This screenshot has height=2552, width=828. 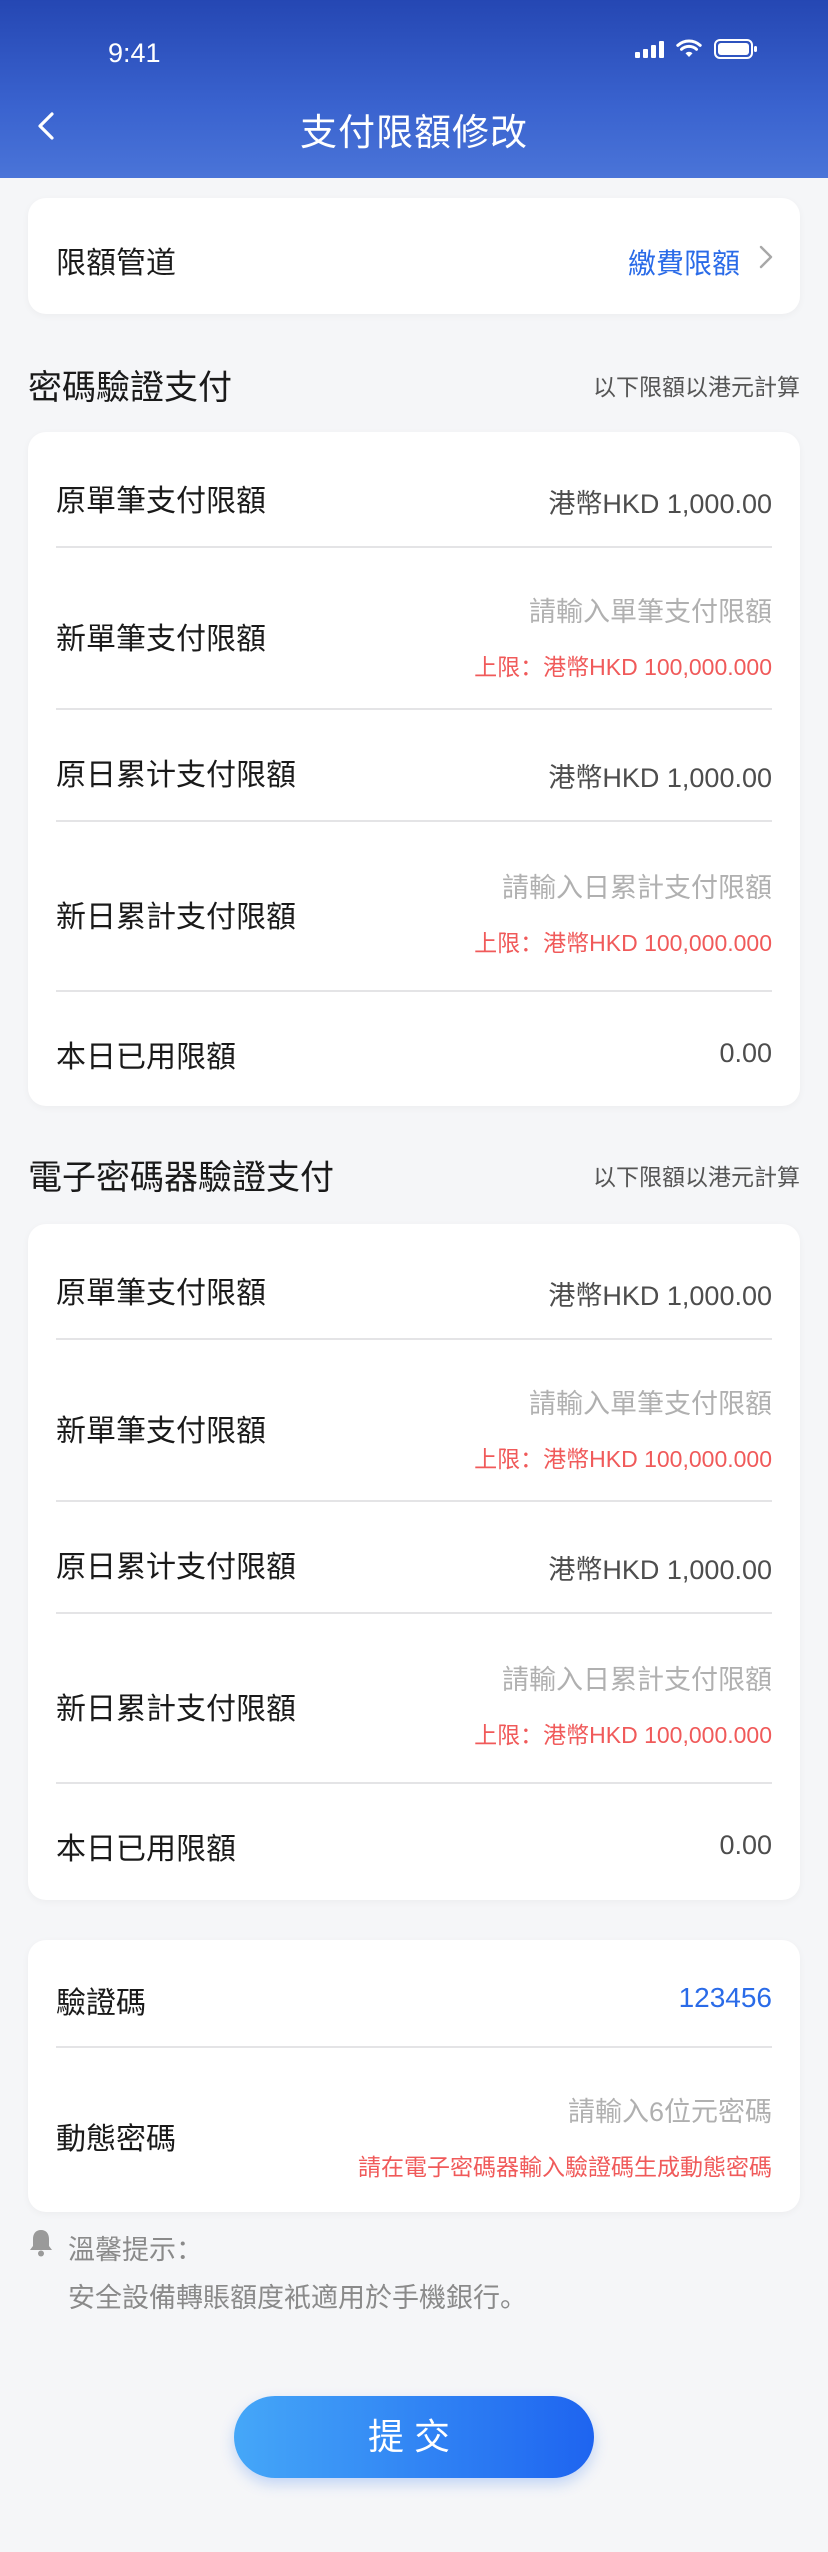 What do you see at coordinates (130, 388) in the screenshot?
I see `password-section-title: 密碼驗證支付` at bounding box center [130, 388].